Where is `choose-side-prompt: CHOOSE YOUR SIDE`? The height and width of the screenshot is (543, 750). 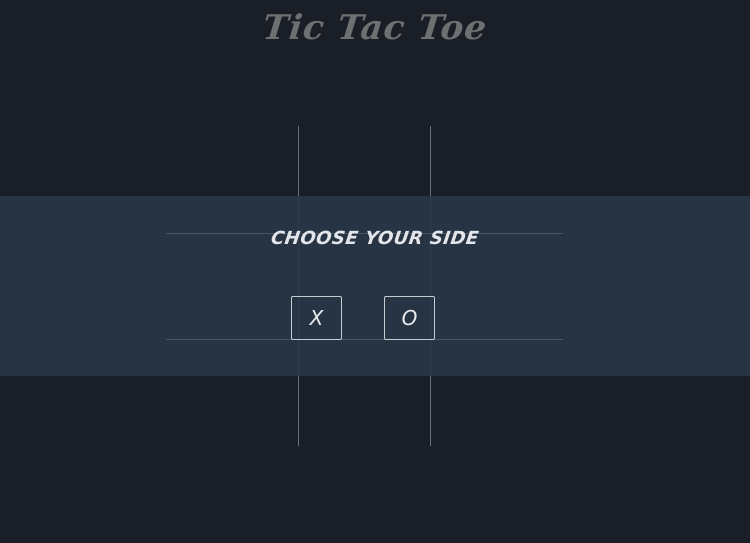 choose-side-prompt: CHOOSE YOUR SIDE is located at coordinates (375, 238).